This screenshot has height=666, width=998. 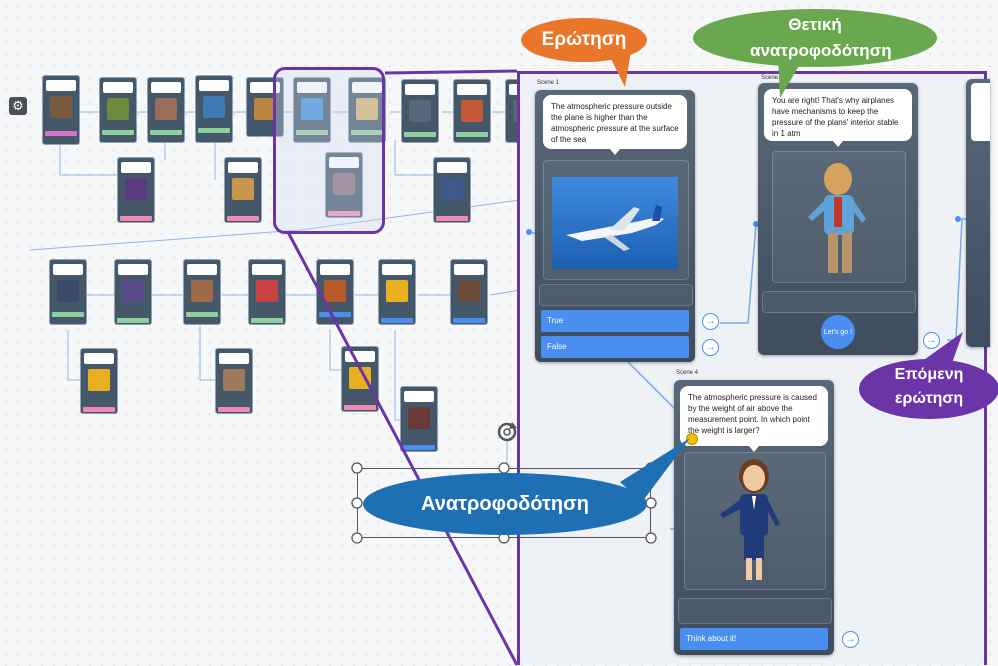 I want to click on next-question-callout: Επόμενη ερώτηση, so click(x=924, y=376).